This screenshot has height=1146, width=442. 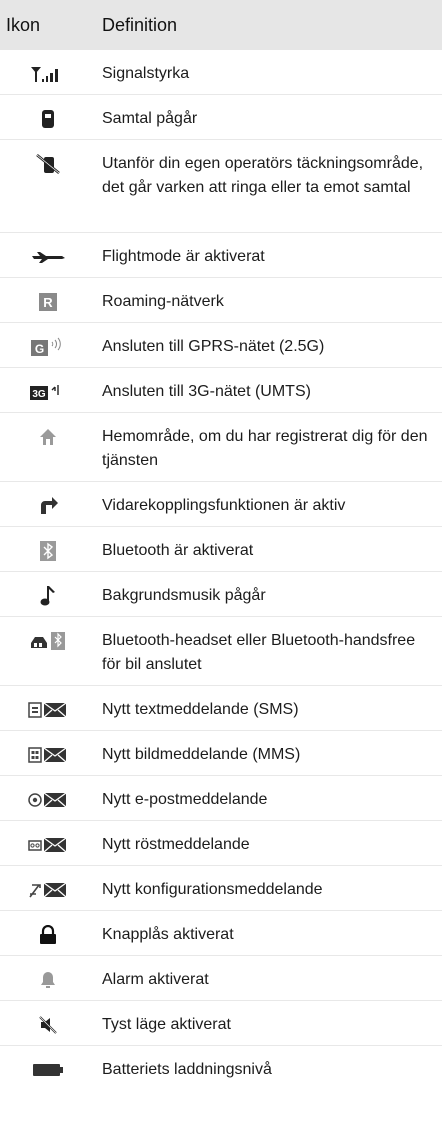 I want to click on table-row: 3G Ansluten till 3G-nätet (UMTS), so click(x=221, y=390).